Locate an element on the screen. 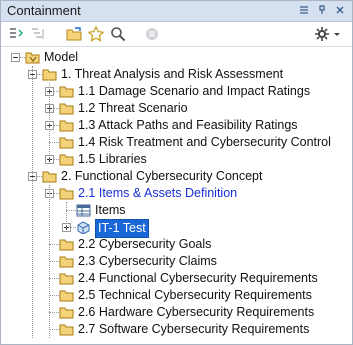 Image resolution: width=353 pixels, height=345 pixels. tree-row: Items is located at coordinates (171, 210).